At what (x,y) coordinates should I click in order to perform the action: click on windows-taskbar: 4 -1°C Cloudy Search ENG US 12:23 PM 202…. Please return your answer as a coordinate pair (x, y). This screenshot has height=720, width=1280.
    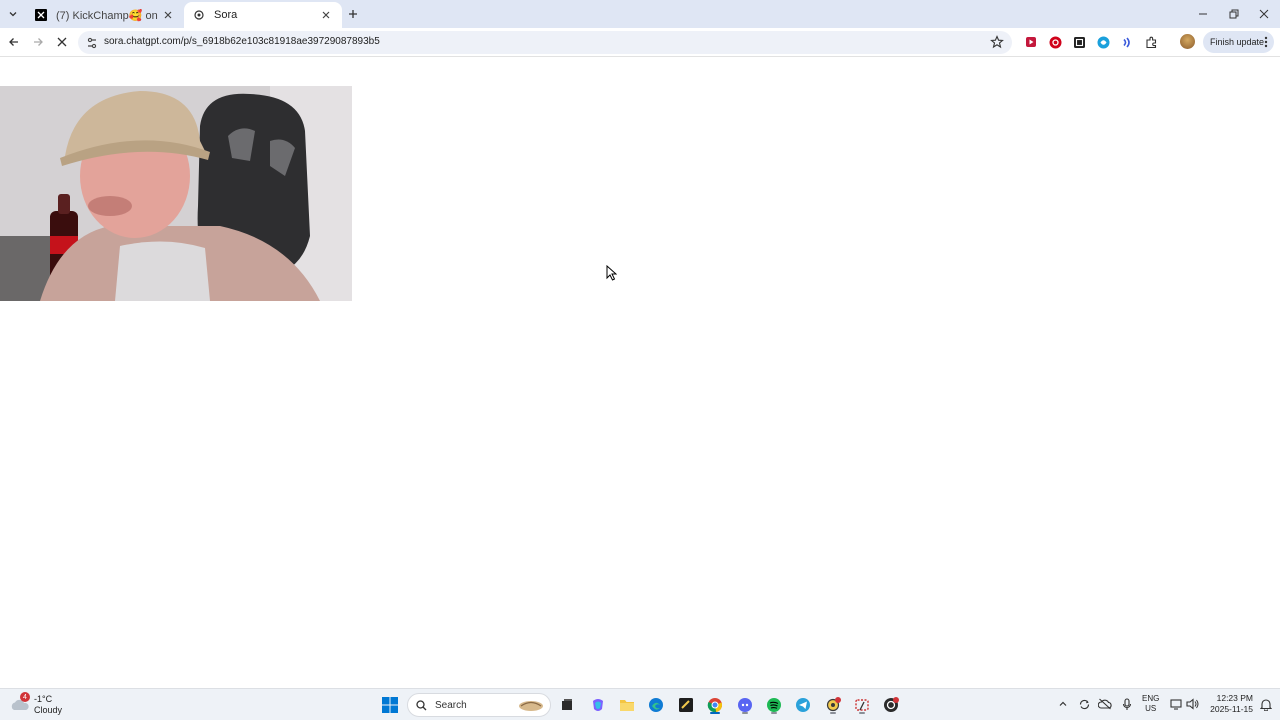
    Looking at the image, I should click on (640, 704).